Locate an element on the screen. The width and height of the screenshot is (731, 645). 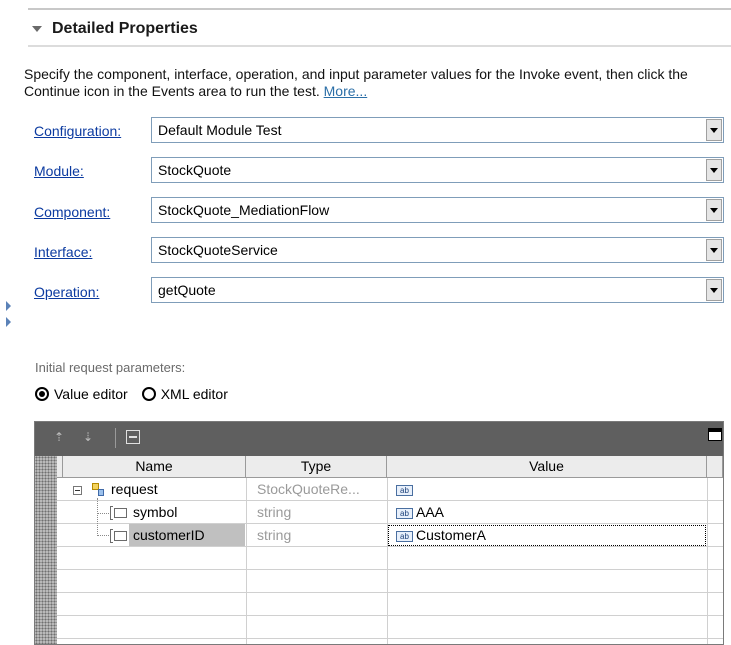
xml-editor-radio is located at coordinates (148, 394).